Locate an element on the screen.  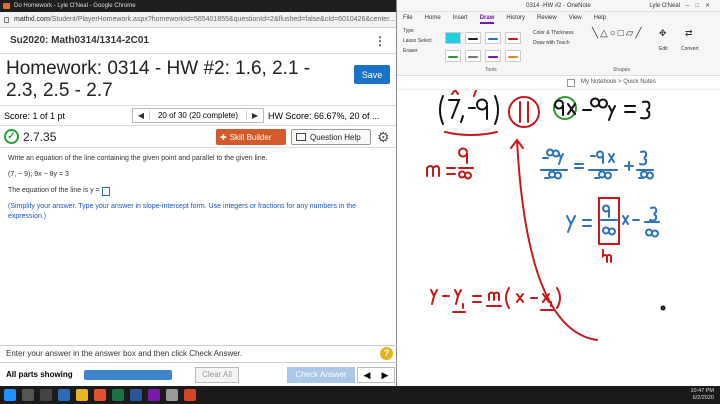
clear-all-button: Clear All is located at coordinates (217, 374).